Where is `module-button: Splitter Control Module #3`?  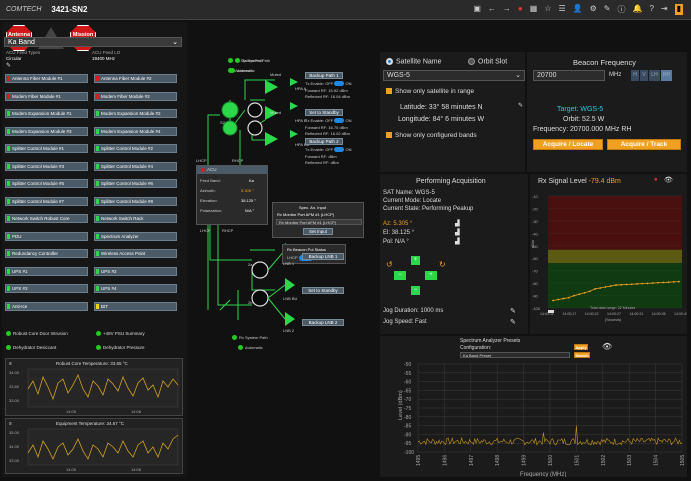
module-button: Splitter Control Module #3 is located at coordinates (46, 166).